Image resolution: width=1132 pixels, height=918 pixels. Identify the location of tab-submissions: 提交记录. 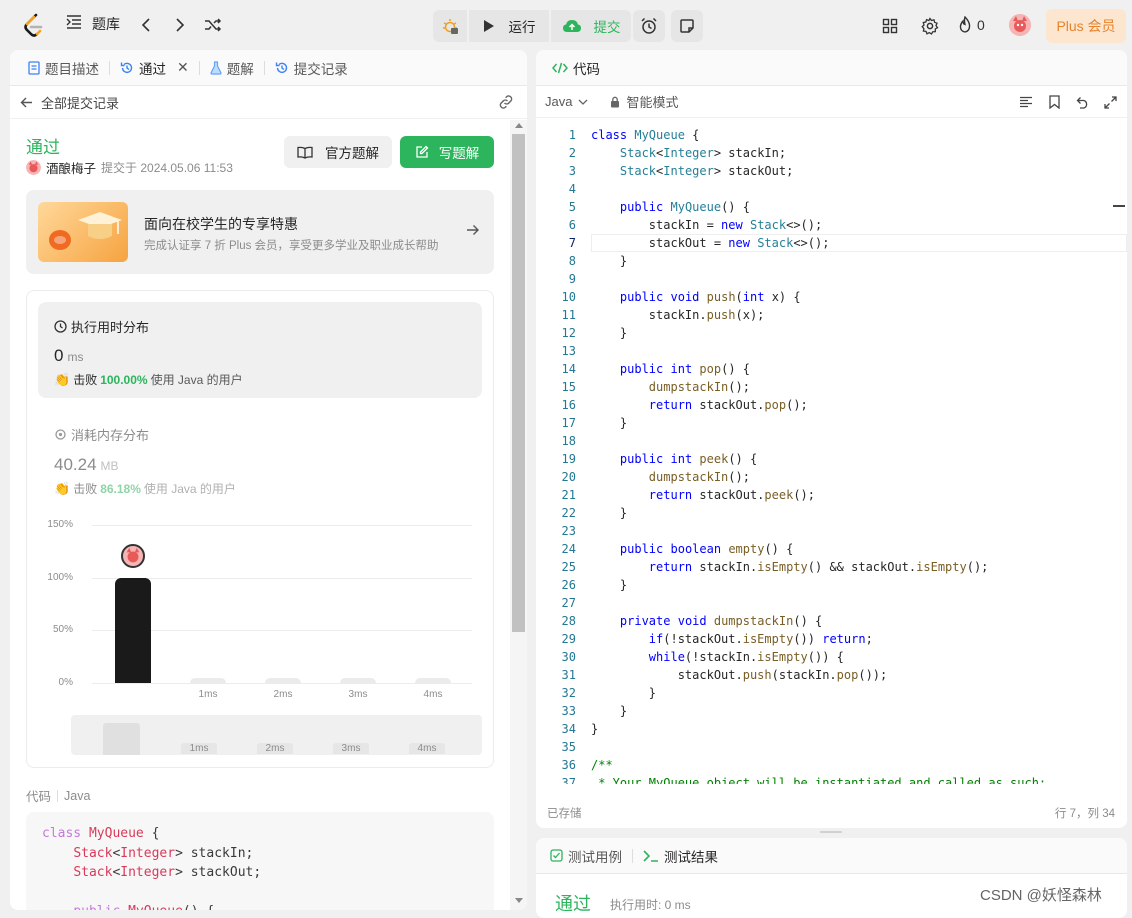
(311, 68).